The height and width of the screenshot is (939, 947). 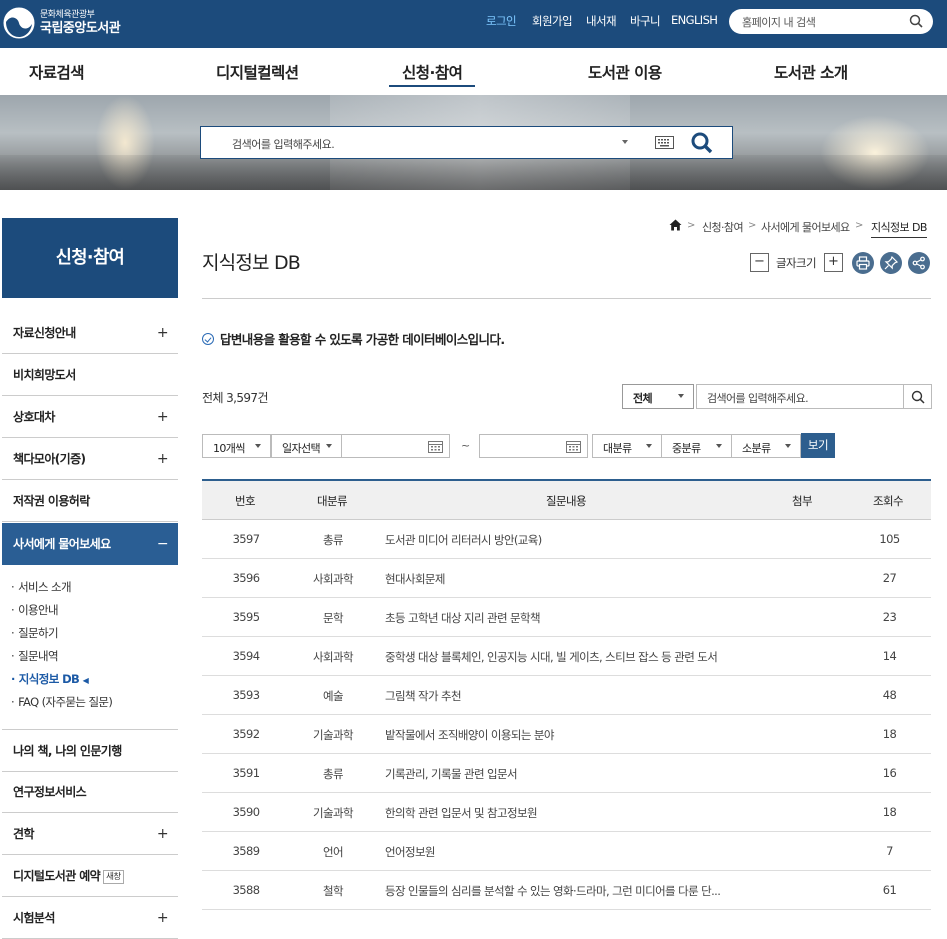 I want to click on sidebar-item-copyright: 저작권 이용허락, so click(x=90, y=501).